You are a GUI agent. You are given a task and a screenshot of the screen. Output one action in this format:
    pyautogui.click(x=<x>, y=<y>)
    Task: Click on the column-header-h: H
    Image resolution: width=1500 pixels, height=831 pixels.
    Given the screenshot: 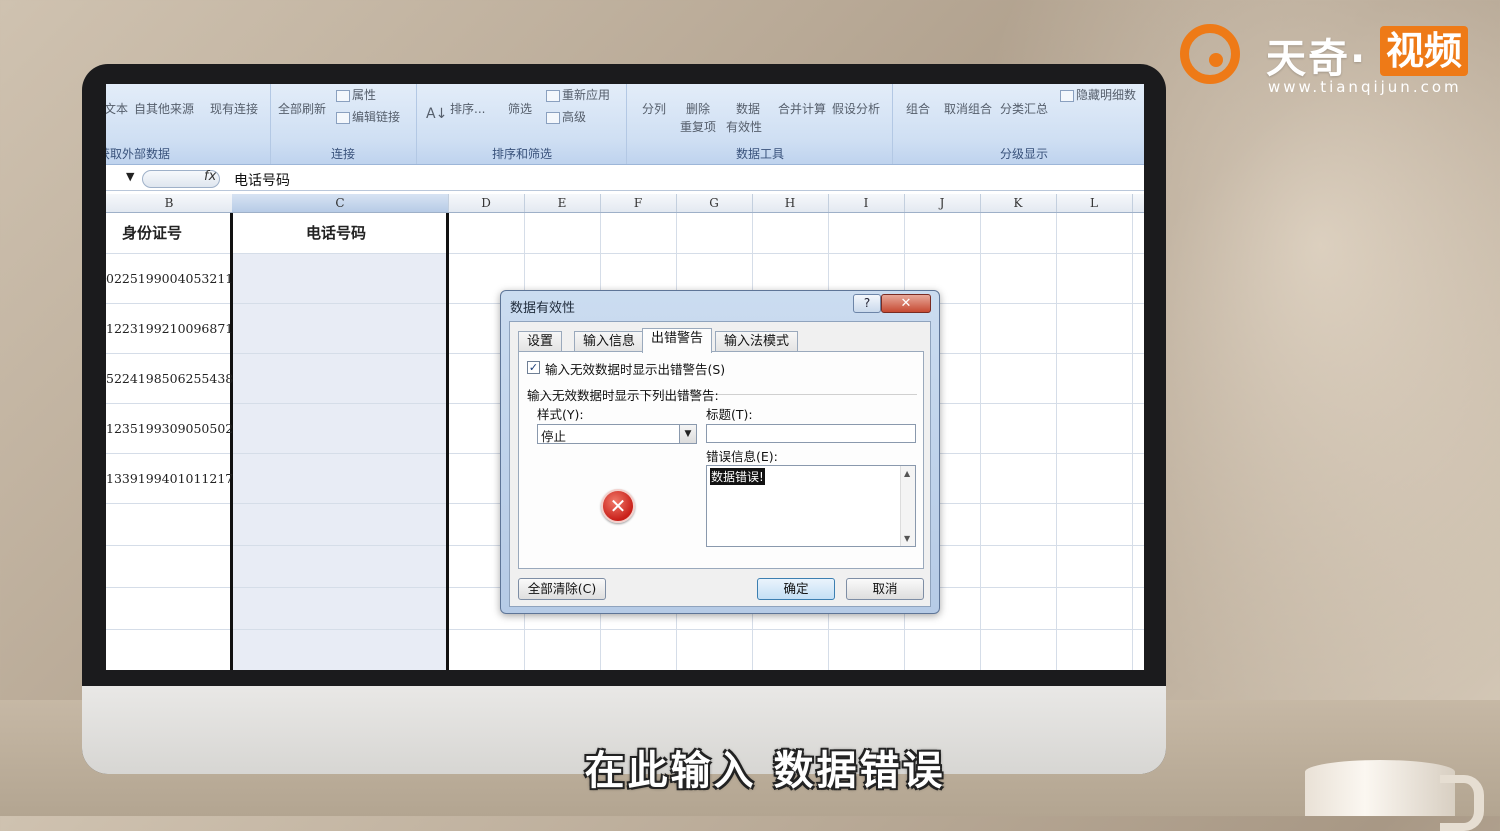 What is the action you would take?
    pyautogui.click(x=790, y=203)
    